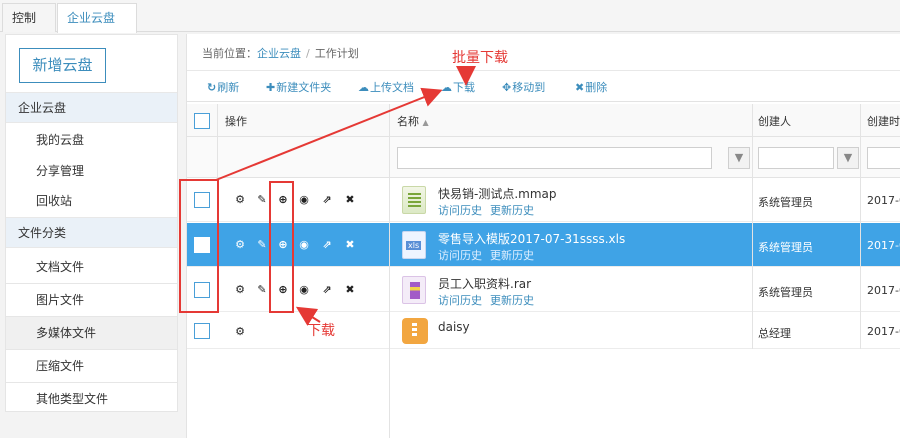 This screenshot has height=438, width=900. What do you see at coordinates (408, 121) in the screenshot?
I see `header-name-label: 名称` at bounding box center [408, 121].